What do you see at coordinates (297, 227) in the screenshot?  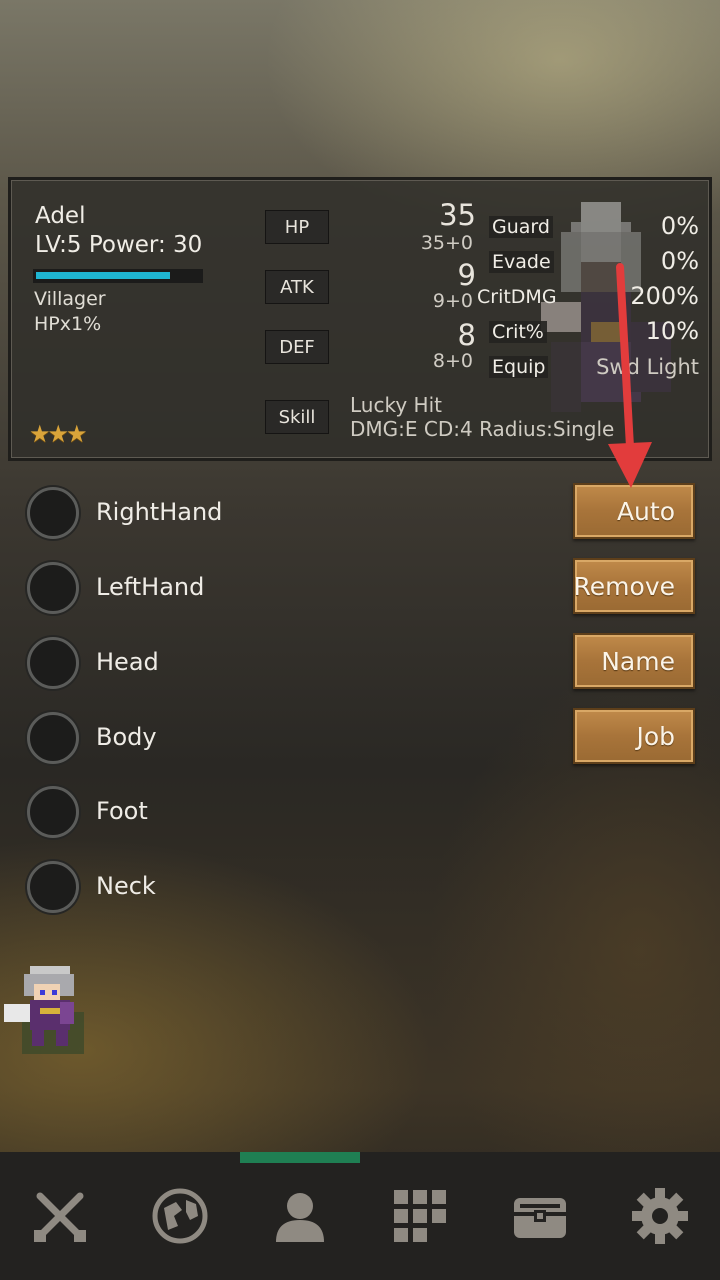 I see `hp-label: HP` at bounding box center [297, 227].